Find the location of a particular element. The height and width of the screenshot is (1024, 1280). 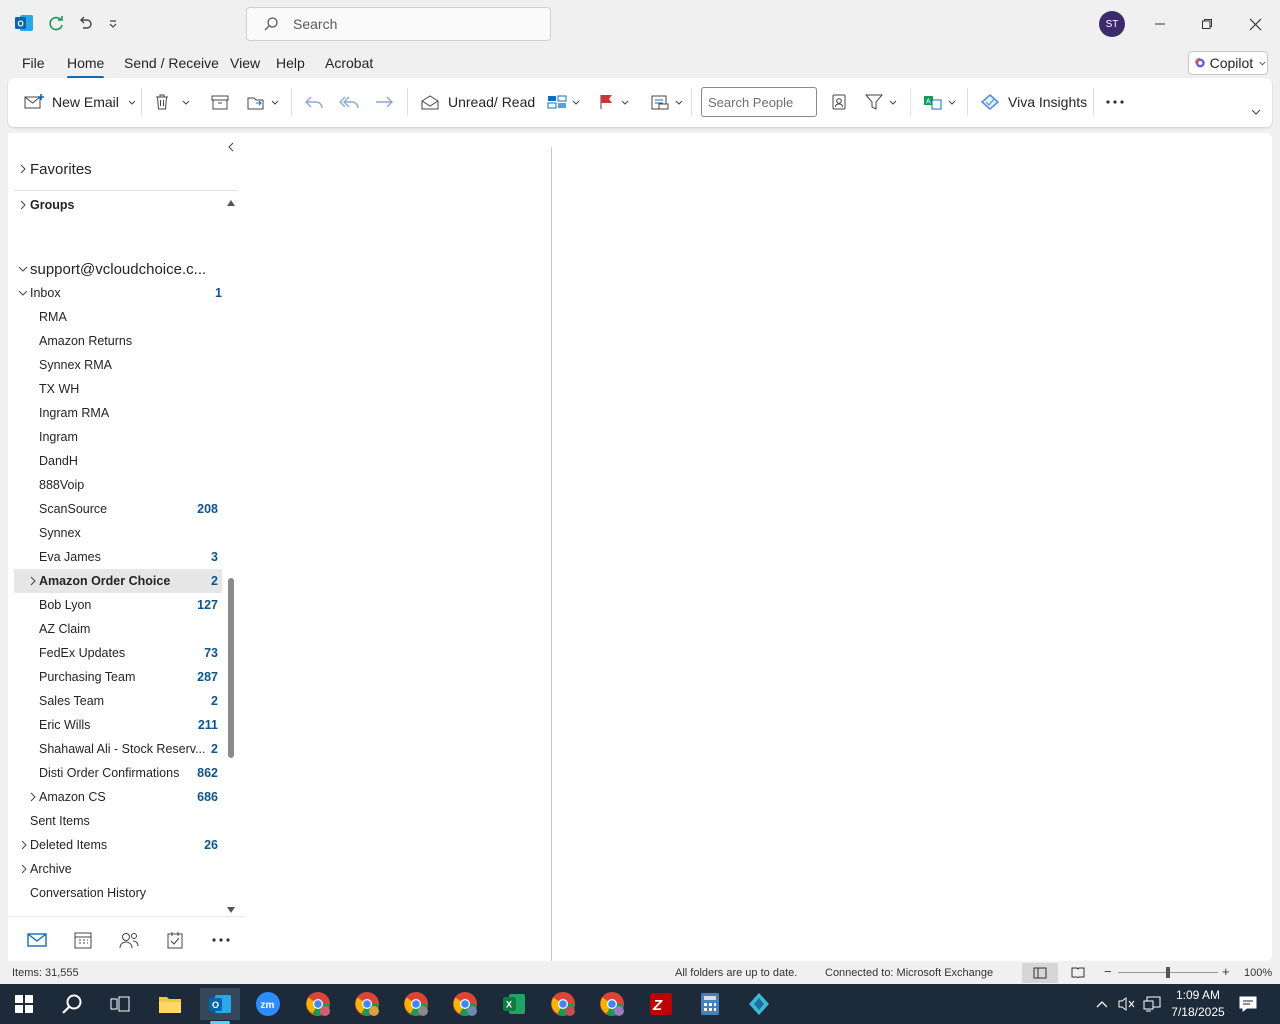

outlook-taskbar-icon: O is located at coordinates (220, 1004).